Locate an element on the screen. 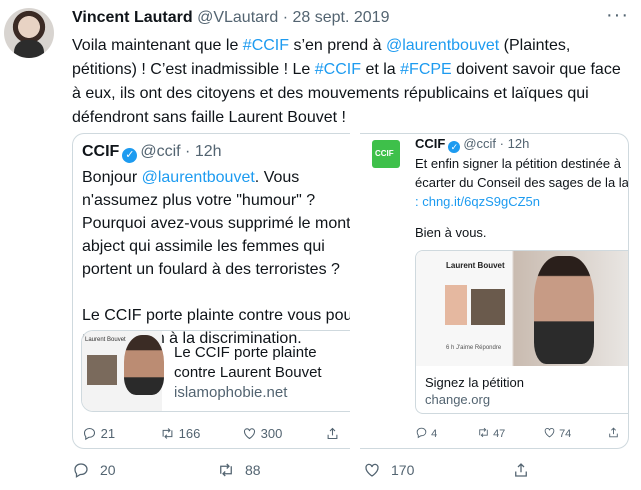 The height and width of the screenshot is (490, 641). link-card-domain: change.org is located at coordinates (458, 399).